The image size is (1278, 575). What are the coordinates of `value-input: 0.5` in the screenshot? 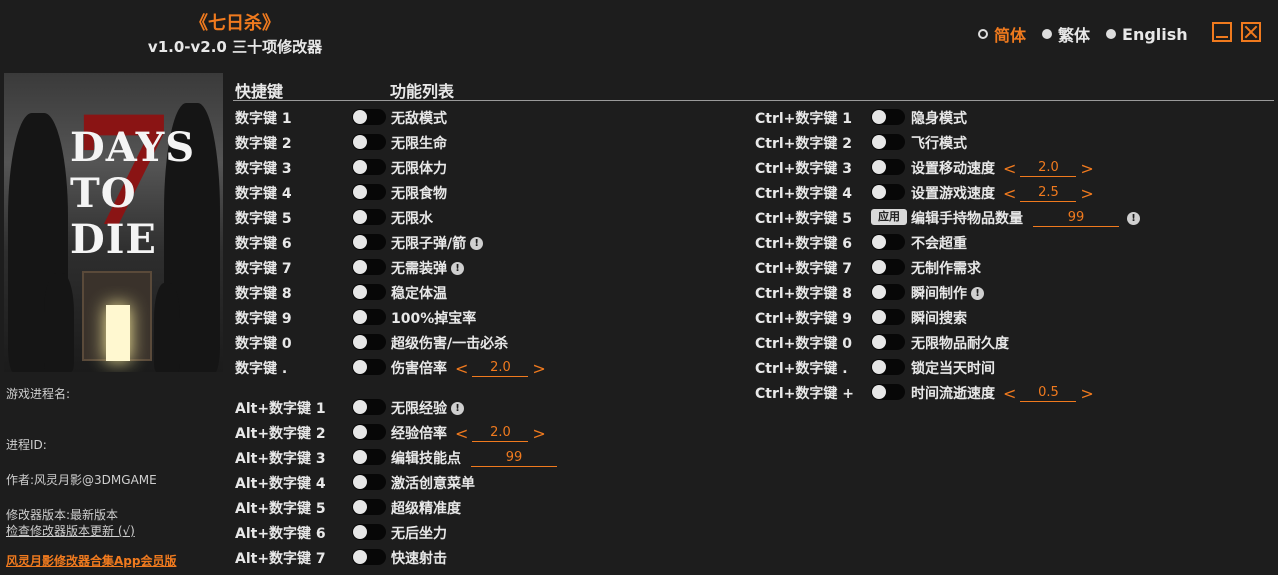 It's located at (1048, 393).